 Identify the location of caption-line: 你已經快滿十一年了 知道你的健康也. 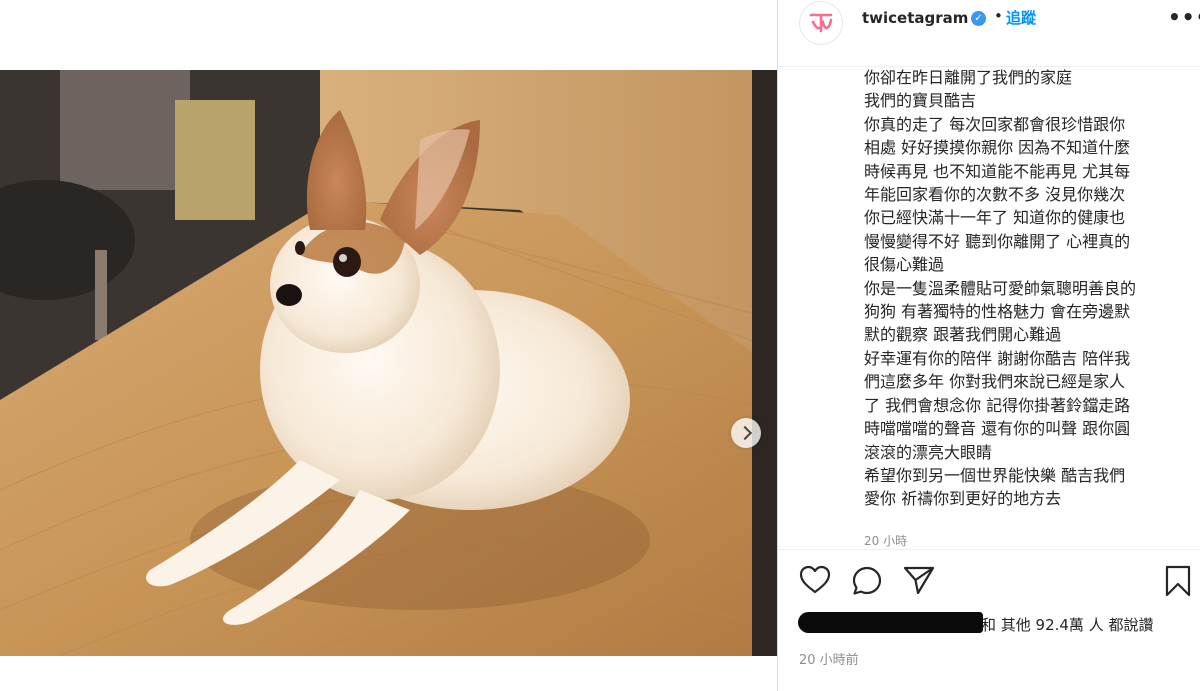
(995, 218).